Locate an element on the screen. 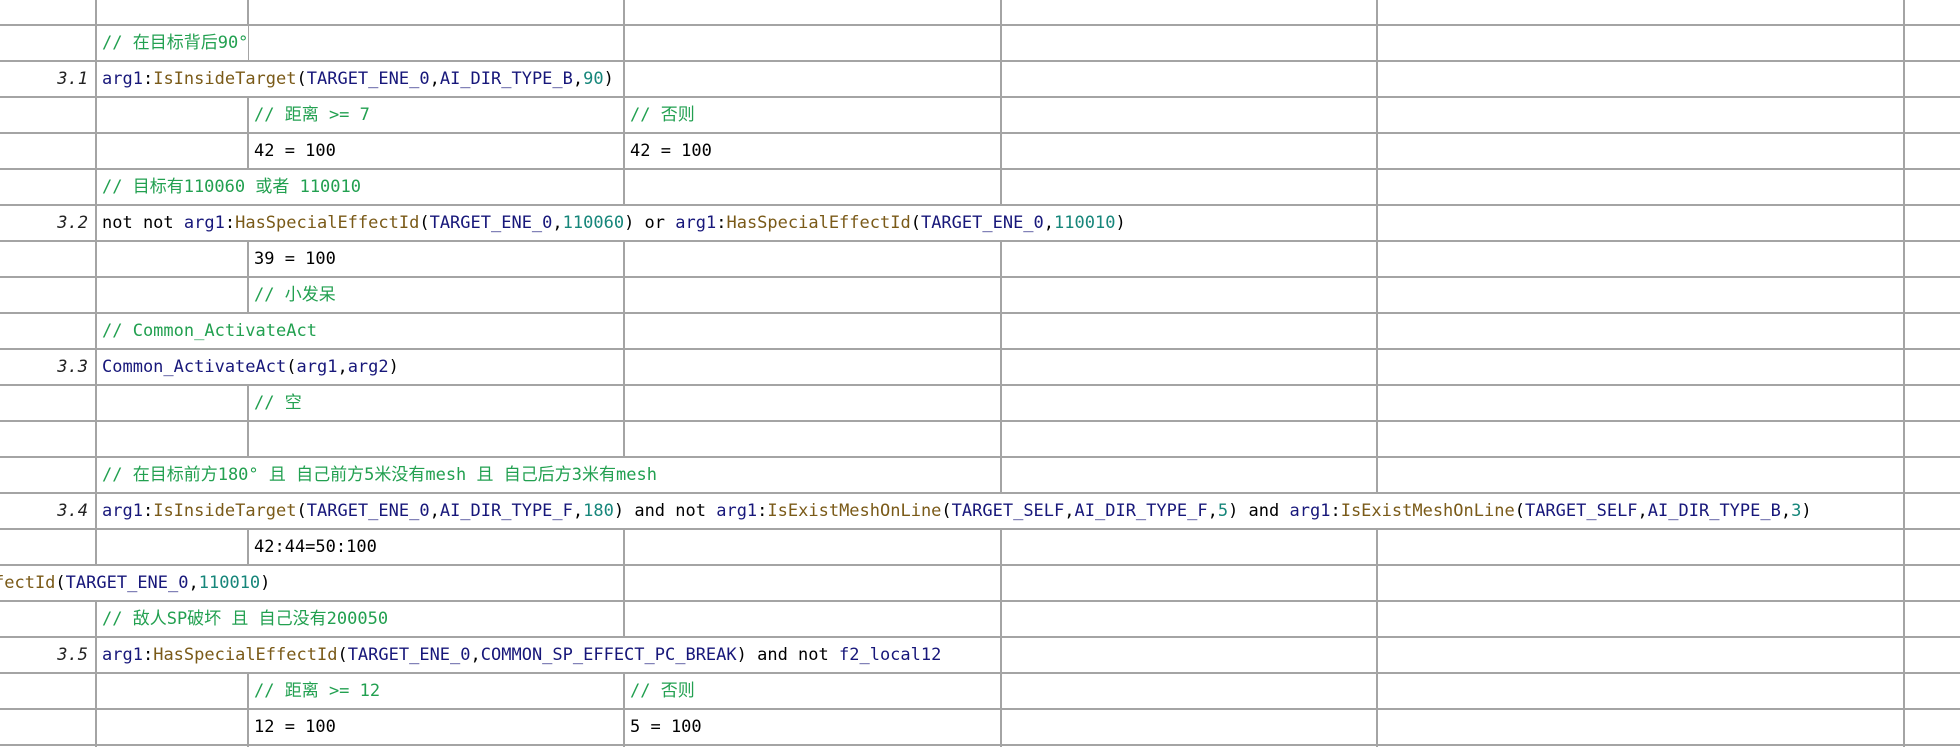 This screenshot has height=747, width=1960. code-comment: // 在目标背后90° is located at coordinates (175, 43).